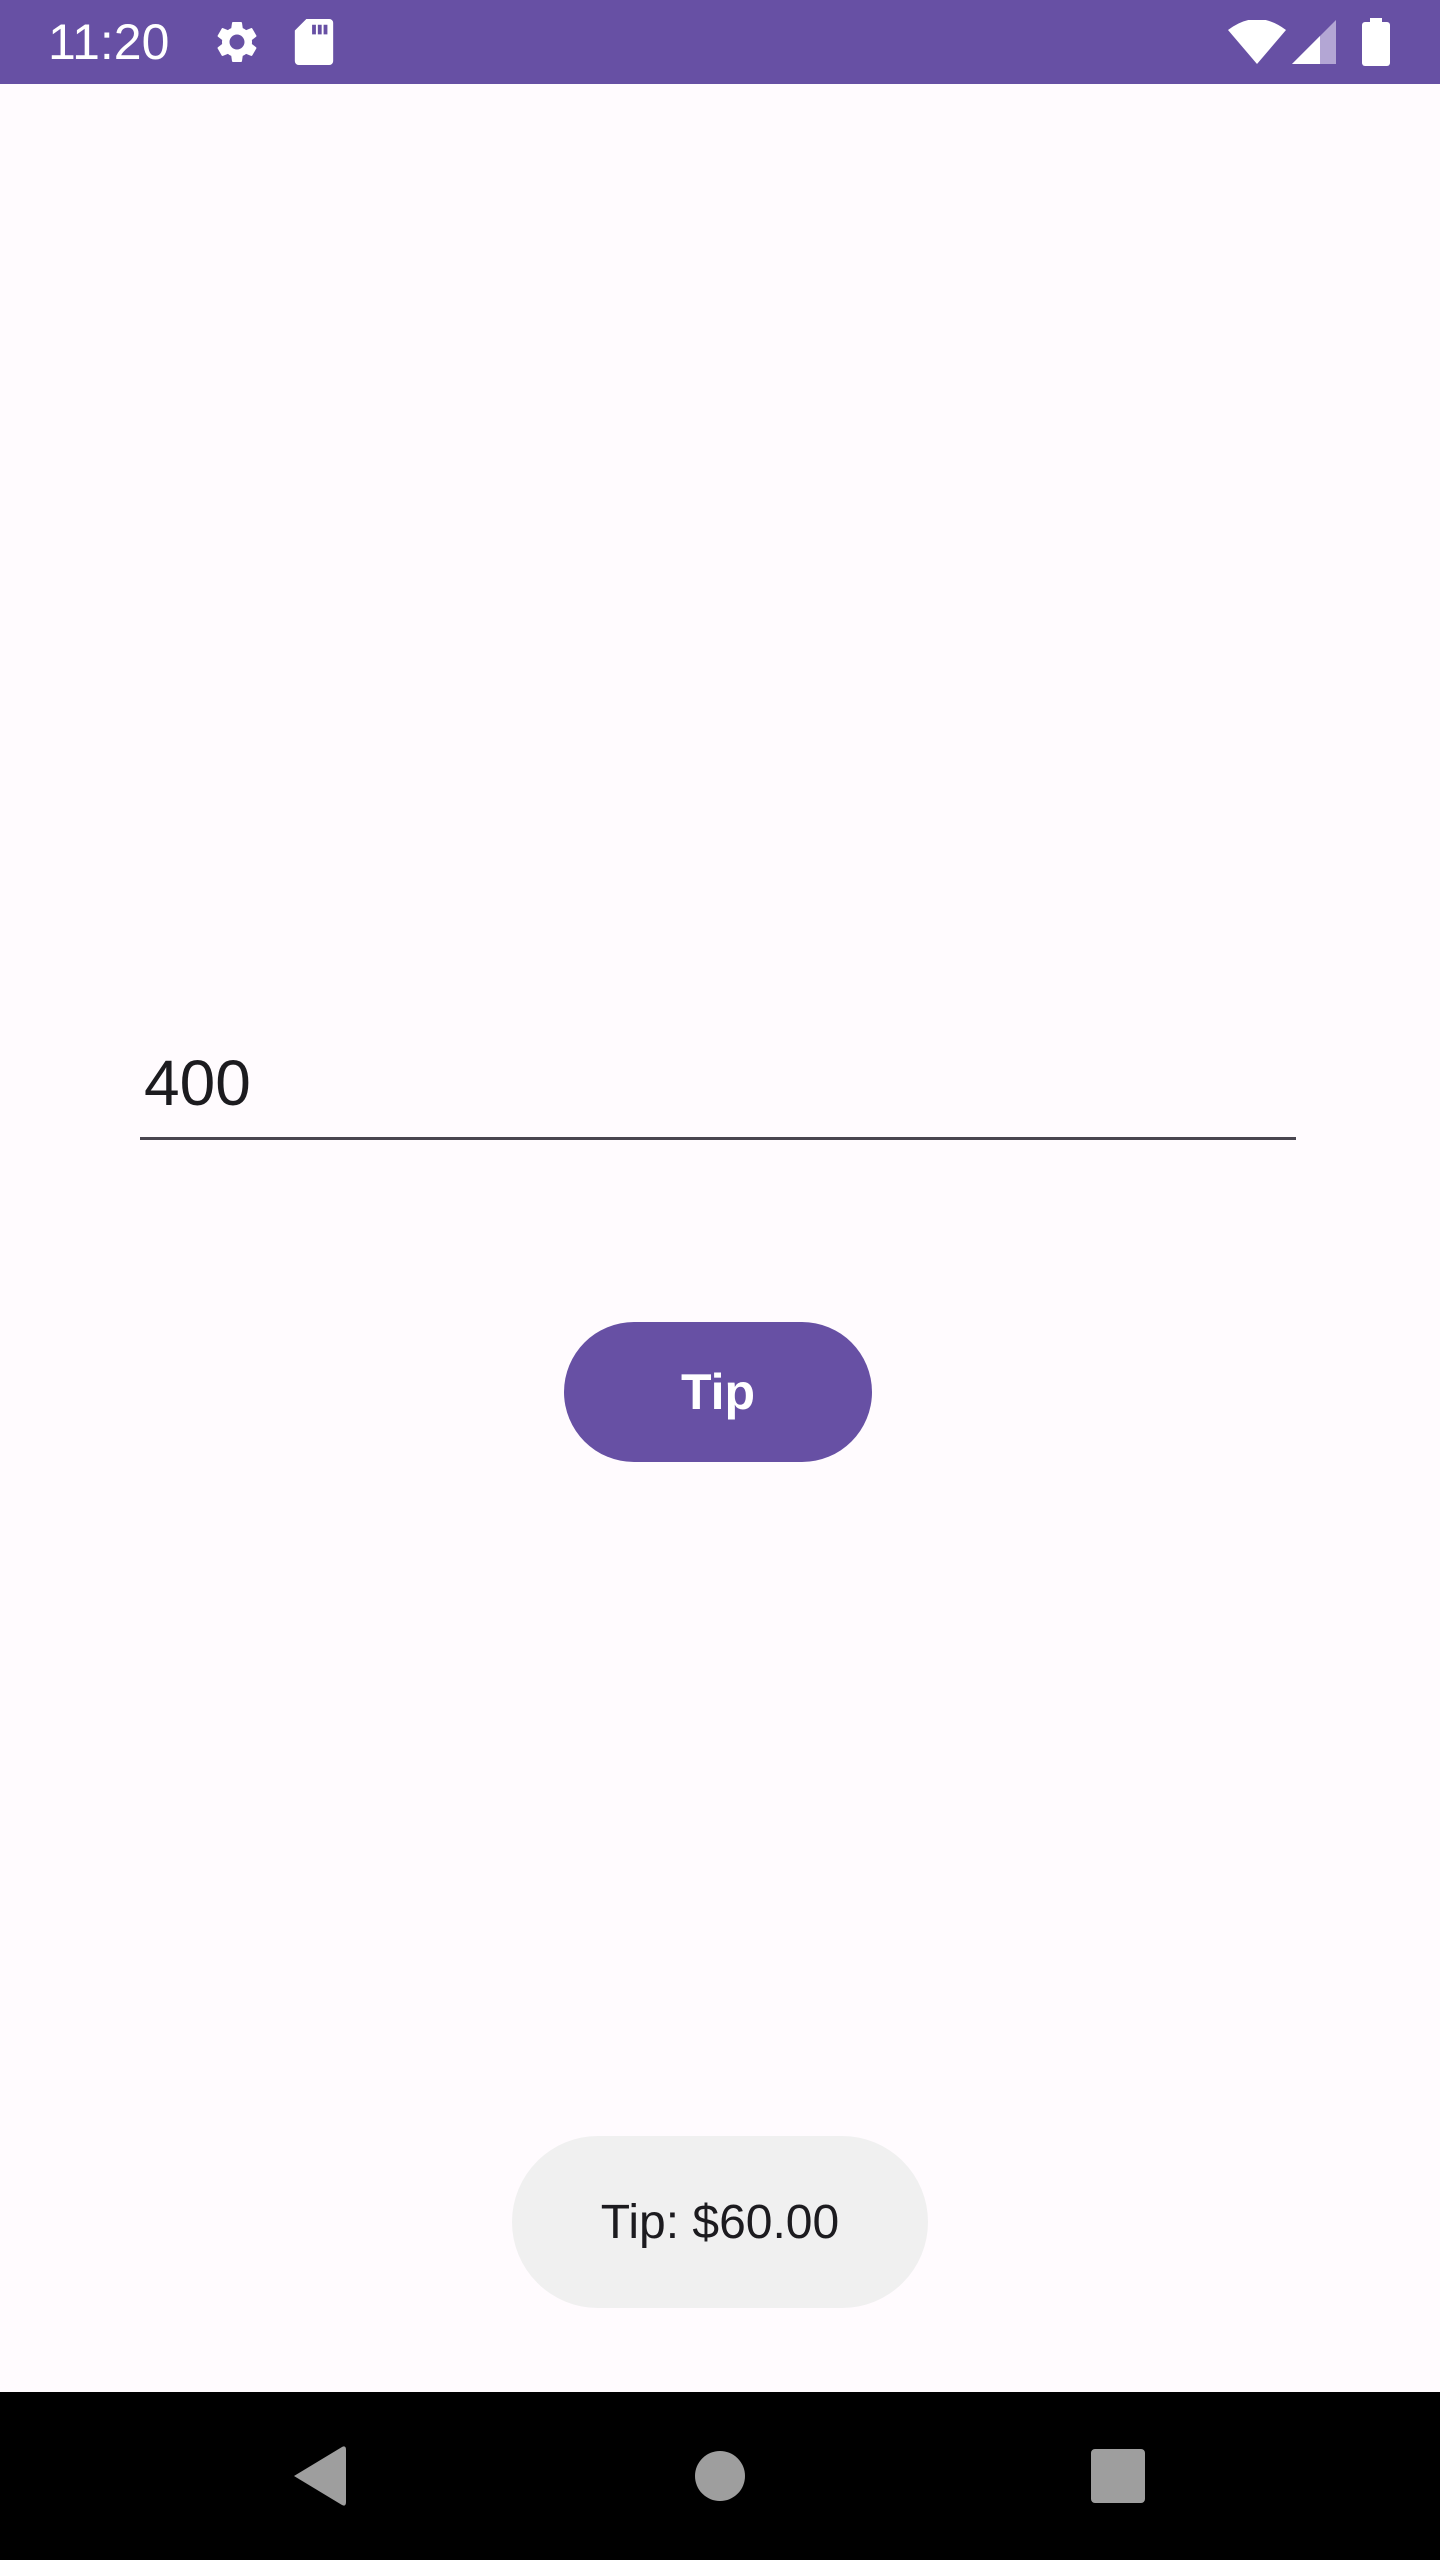 This screenshot has height=2560, width=1440. I want to click on back-icon, so click(318, 2476).